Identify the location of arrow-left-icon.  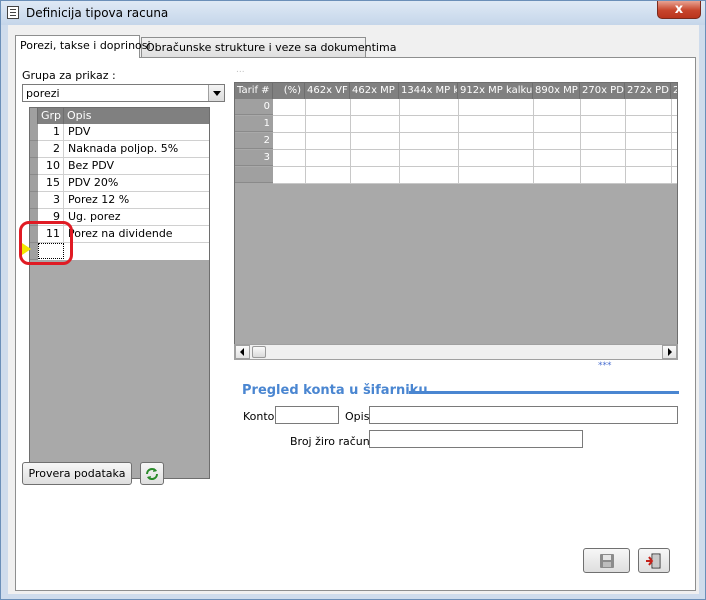
(242, 352).